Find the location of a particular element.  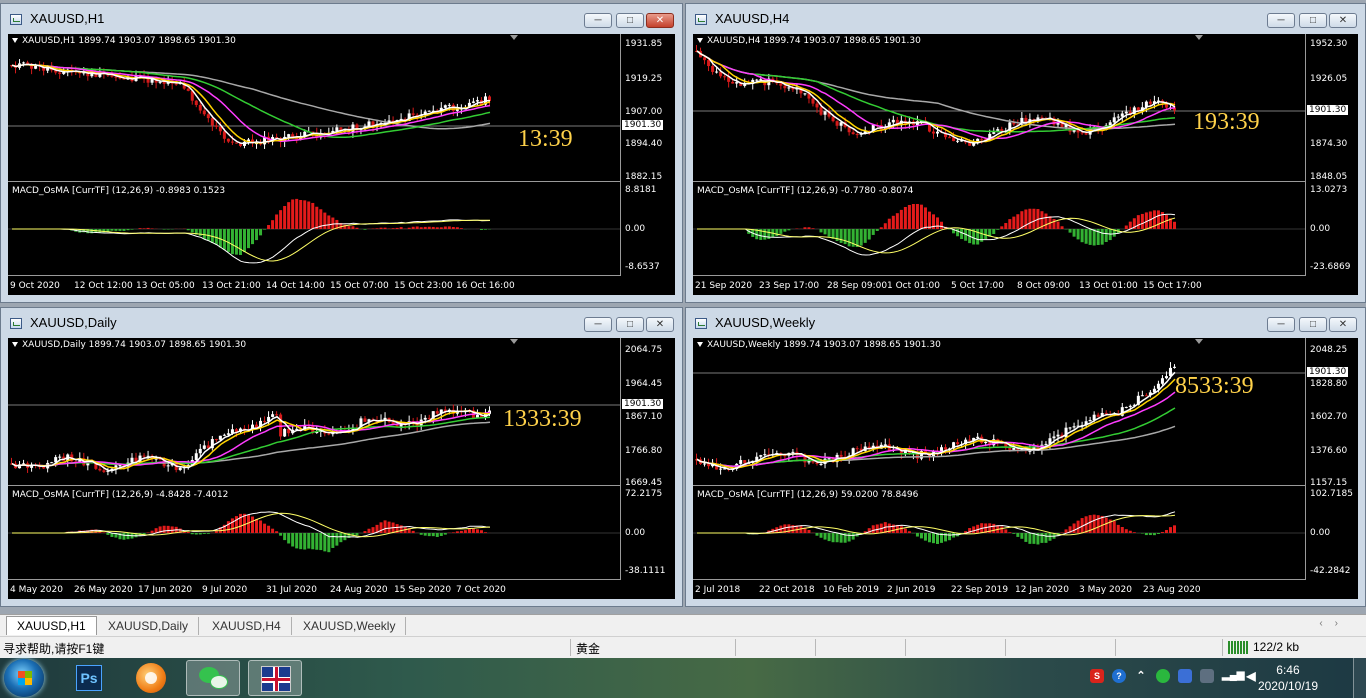

taskbar-app-orange is located at coordinates (151, 678).